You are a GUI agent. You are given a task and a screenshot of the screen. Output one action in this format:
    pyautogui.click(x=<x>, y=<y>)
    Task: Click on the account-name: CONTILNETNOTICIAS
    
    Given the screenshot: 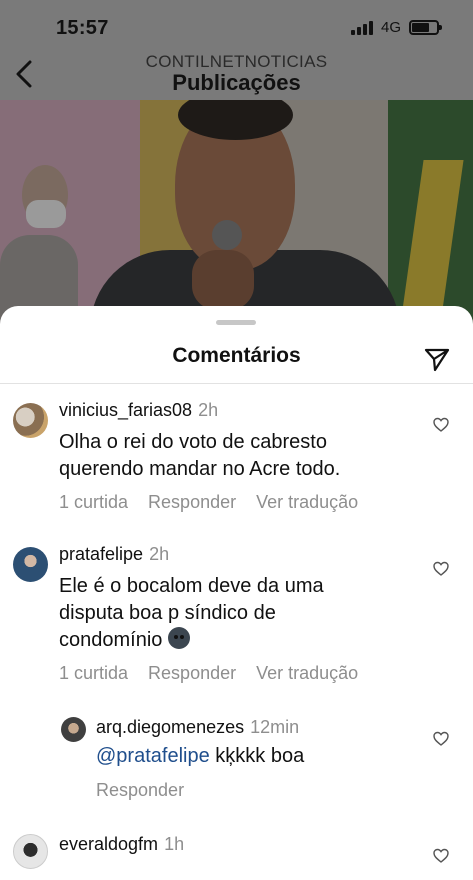 What is the action you would take?
    pyautogui.click(x=236, y=61)
    